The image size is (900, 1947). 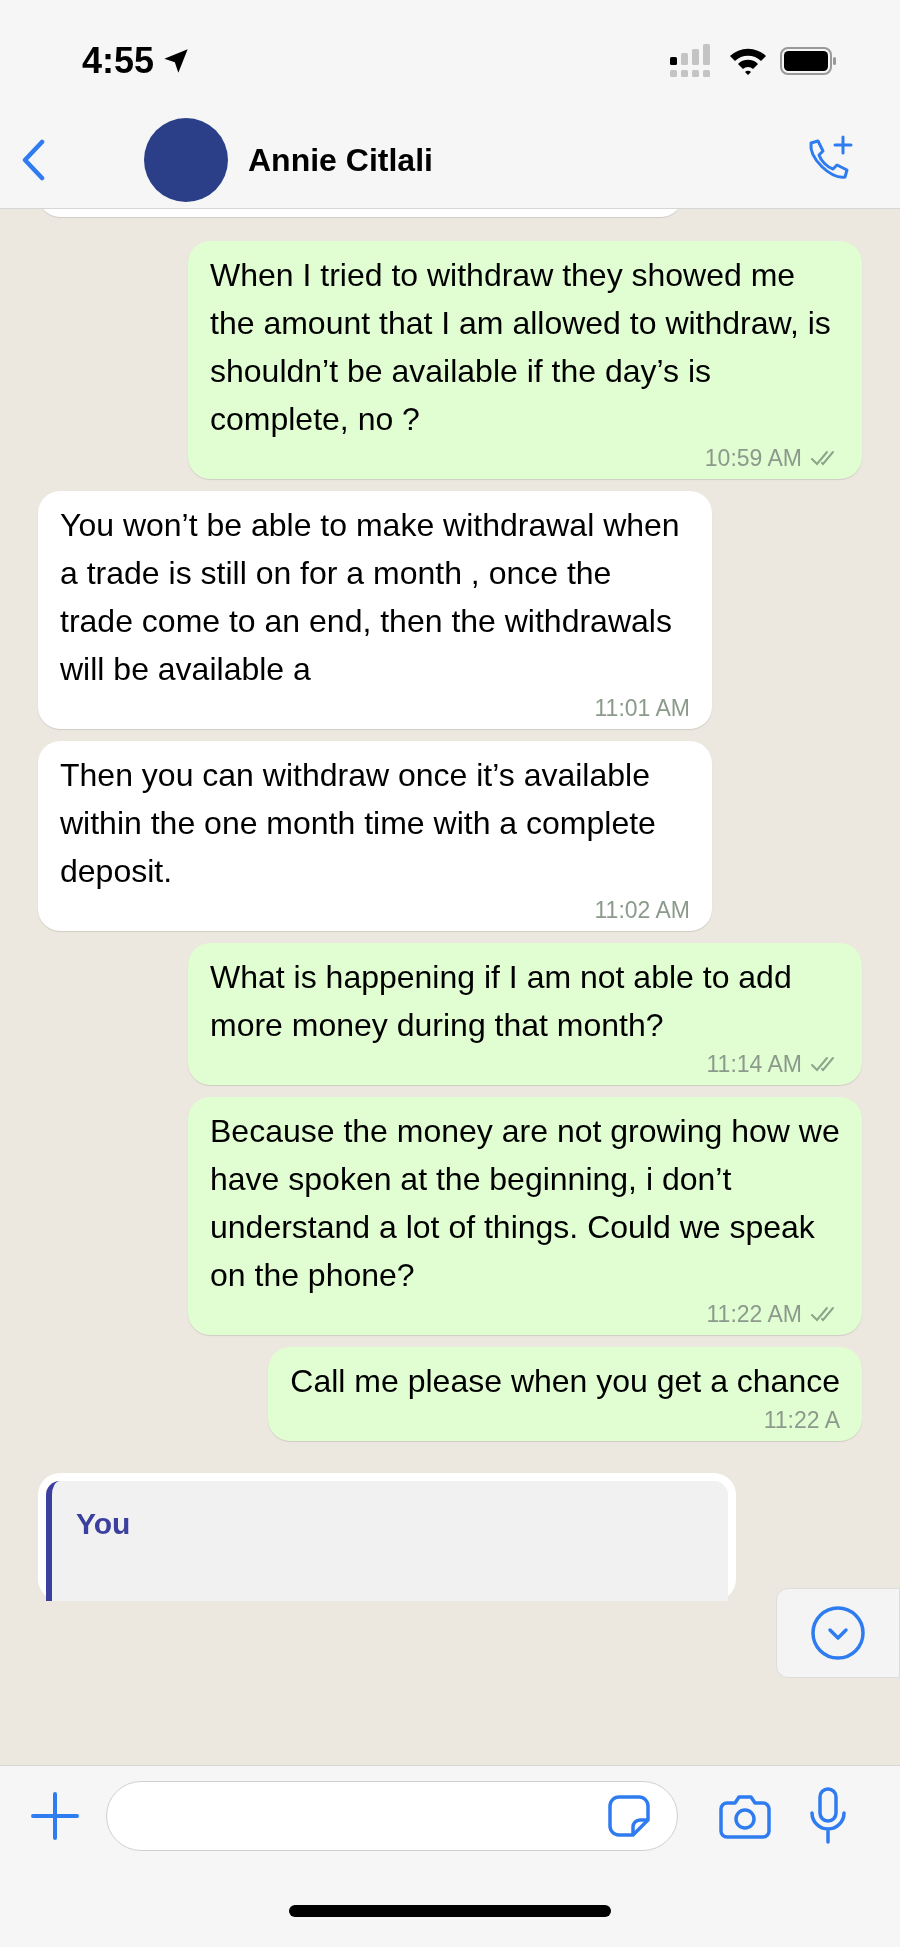 What do you see at coordinates (33, 160) in the screenshot?
I see `back-chevron-icon` at bounding box center [33, 160].